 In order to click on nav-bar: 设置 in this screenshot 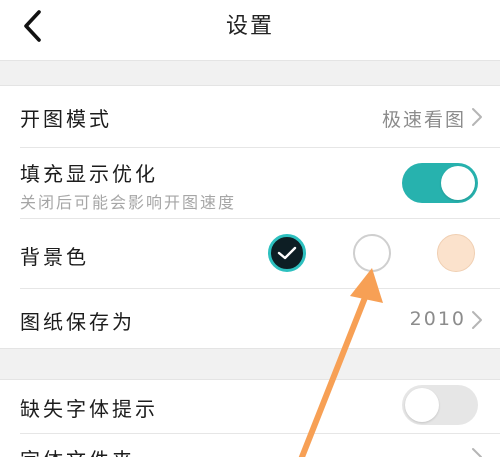, I will do `click(250, 30)`.